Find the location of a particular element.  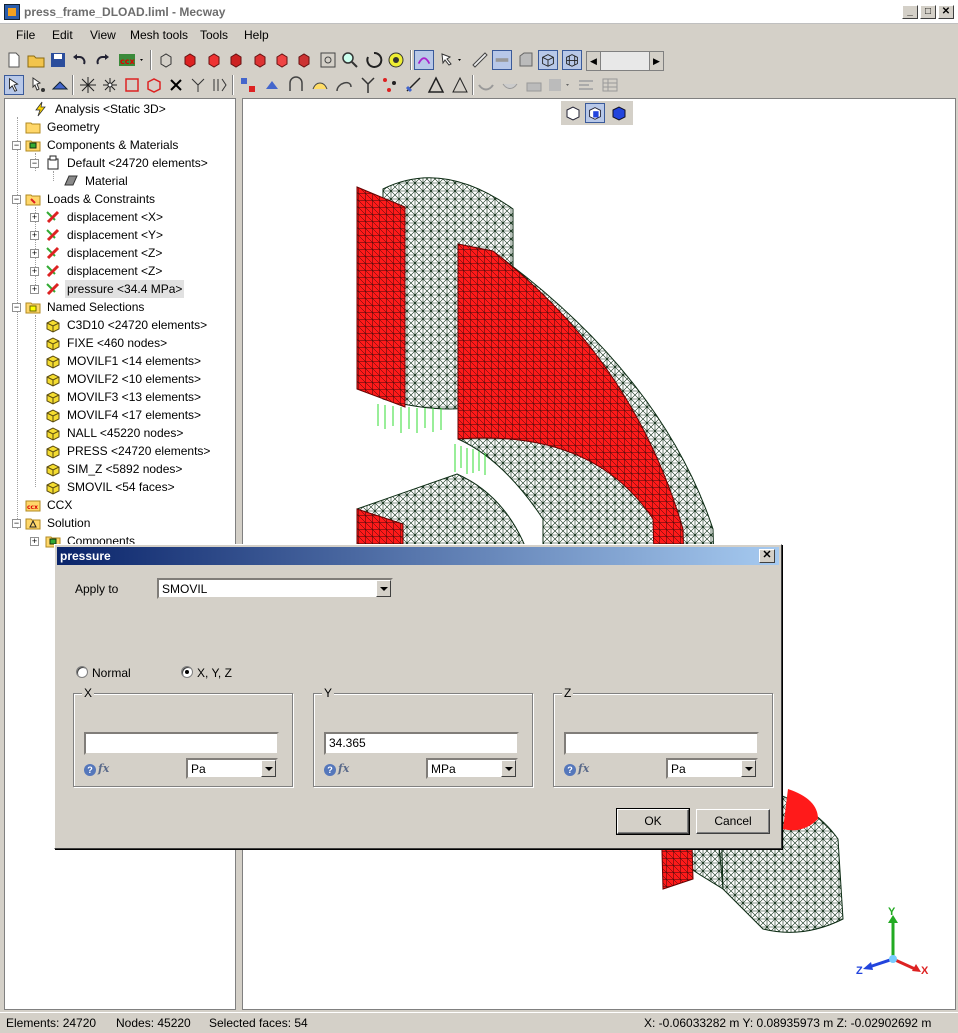

show-loads-icon is located at coordinates (424, 60).